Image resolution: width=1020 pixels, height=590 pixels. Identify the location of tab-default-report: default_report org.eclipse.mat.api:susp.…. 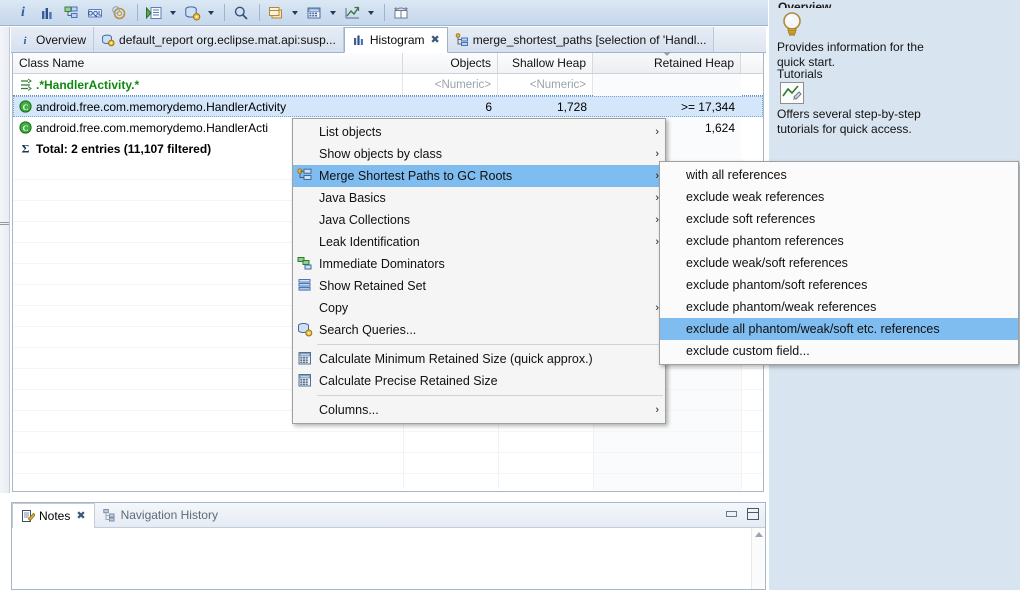
(219, 39).